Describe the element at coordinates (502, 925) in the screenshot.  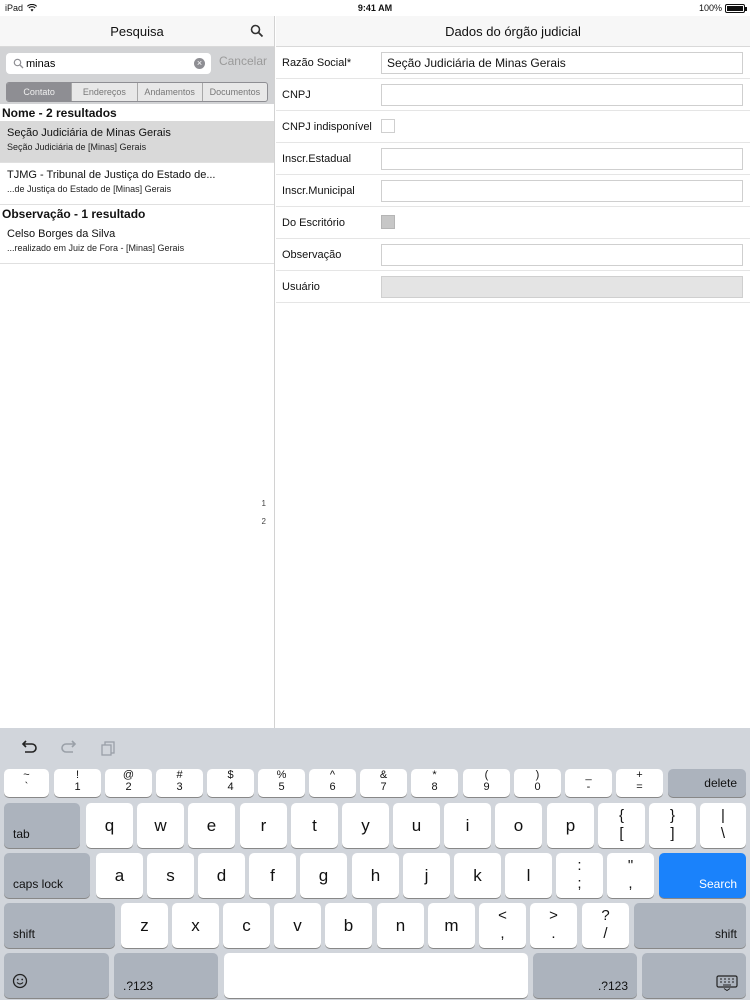
I see `key-less-than: <,` at that location.